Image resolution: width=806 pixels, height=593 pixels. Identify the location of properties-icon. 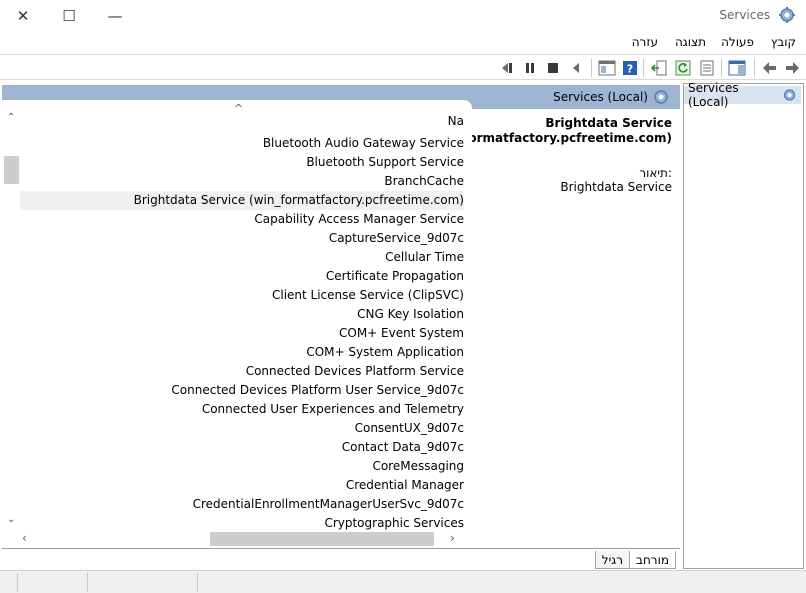
(707, 68).